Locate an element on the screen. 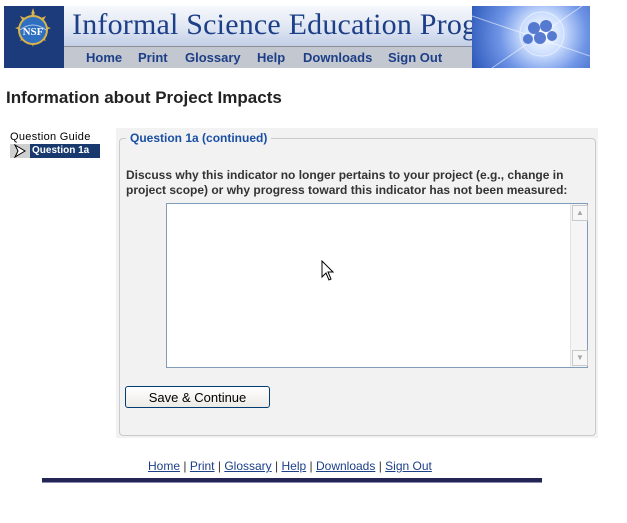 The height and width of the screenshot is (523, 627). nav-sign-out: Sign Out is located at coordinates (415, 57).